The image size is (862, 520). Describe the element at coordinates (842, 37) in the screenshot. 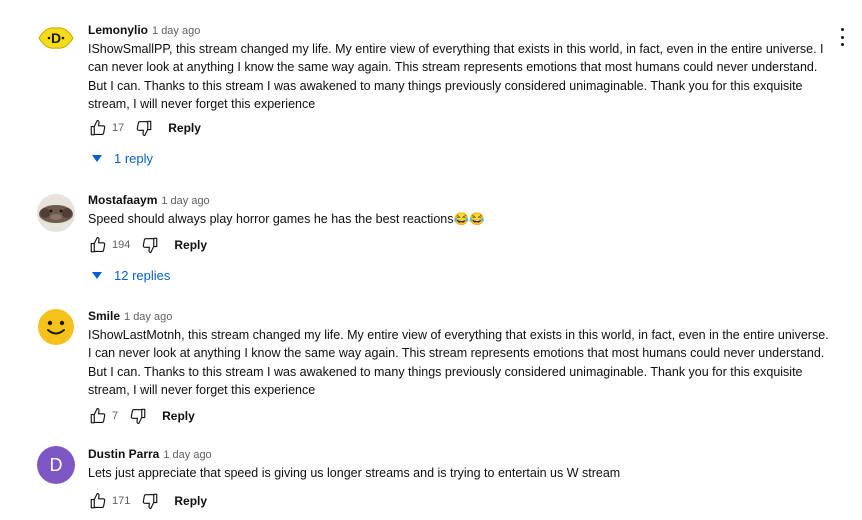

I see `more-vert-icon` at that location.